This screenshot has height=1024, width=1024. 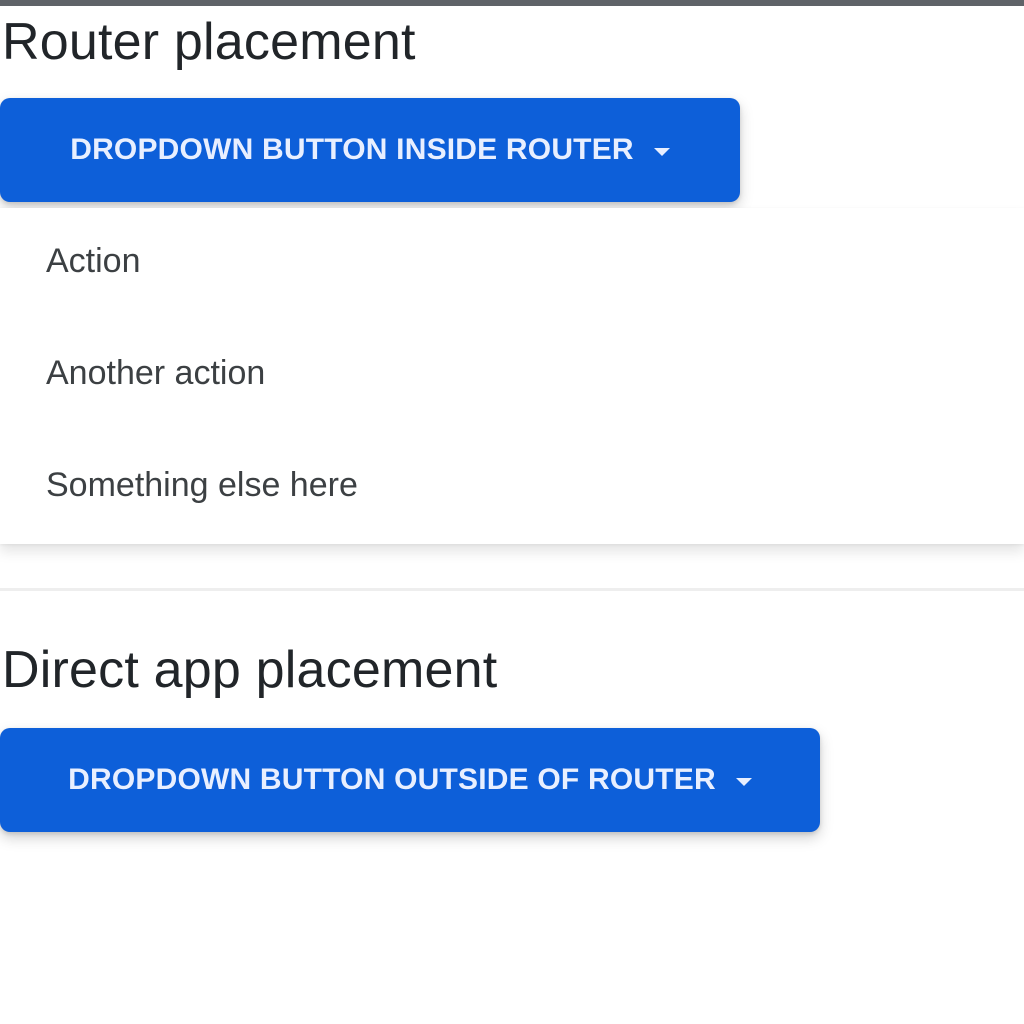 What do you see at coordinates (155, 373) in the screenshot?
I see `menu-item-another-action: Another action` at bounding box center [155, 373].